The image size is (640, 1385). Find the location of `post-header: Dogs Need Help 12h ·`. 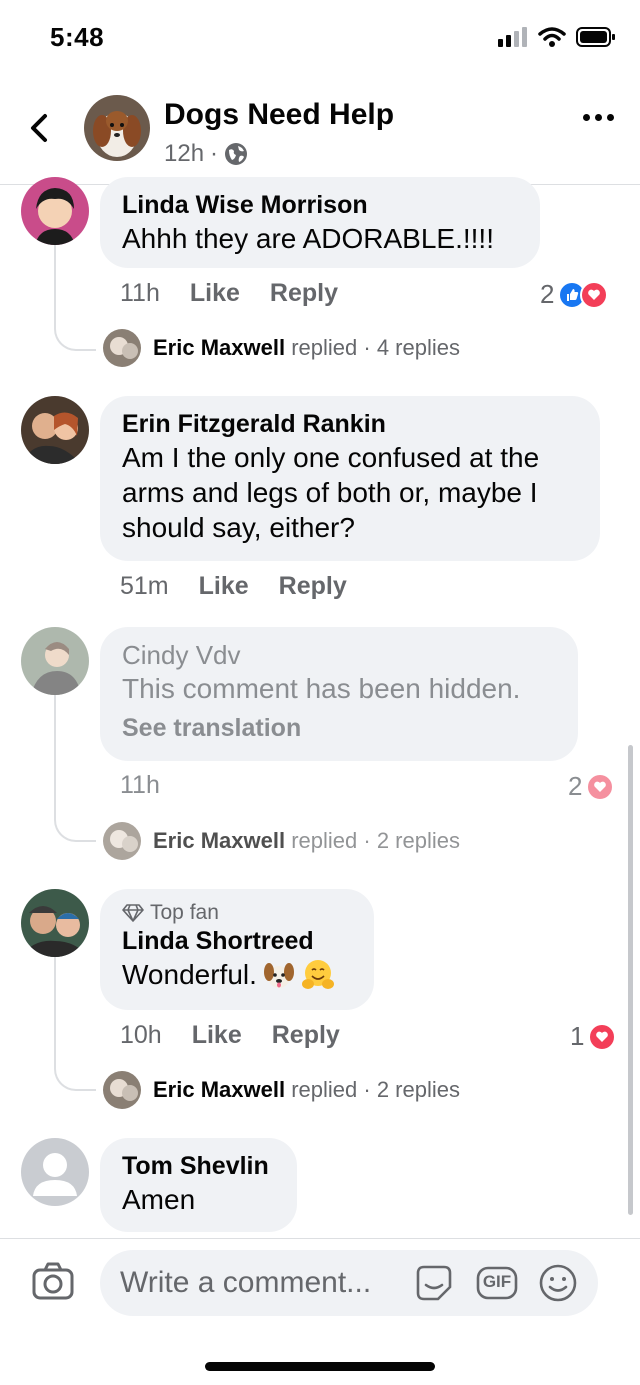

post-header: Dogs Need Help 12h · is located at coordinates (320, 132).